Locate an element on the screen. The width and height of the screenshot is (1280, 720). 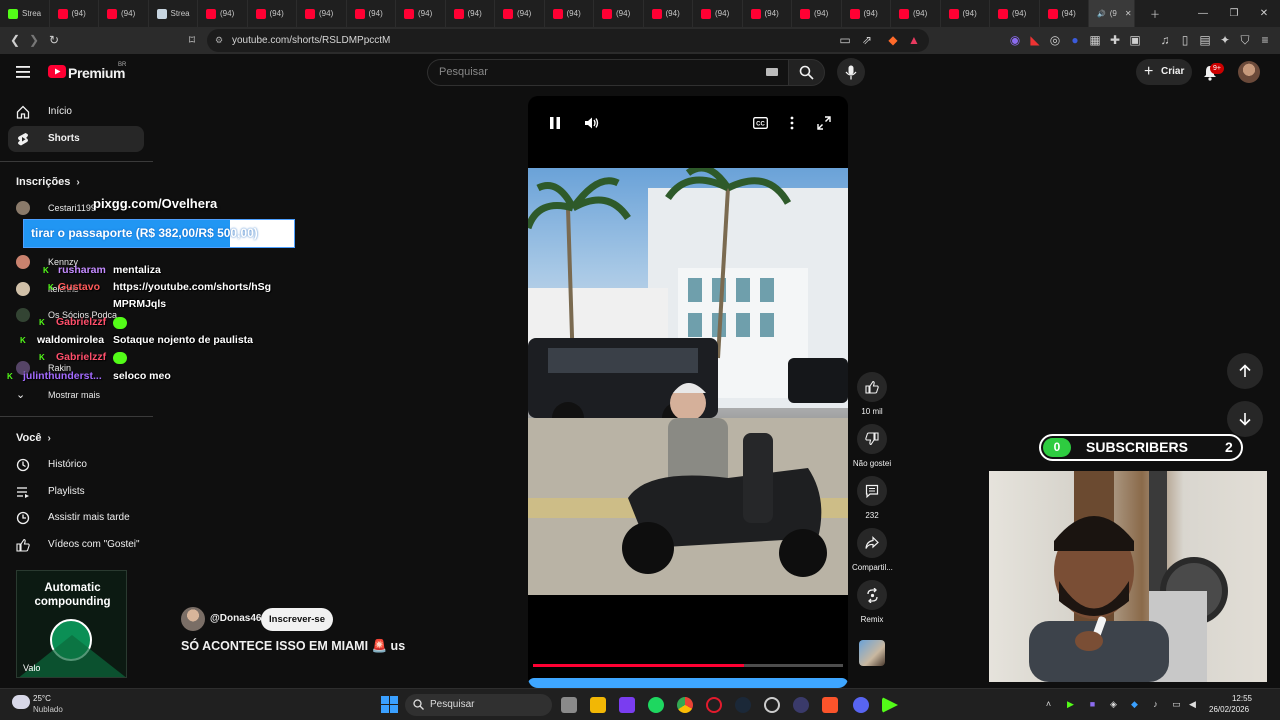
sidebar-item-shorts: Shorts is located at coordinates (76, 139).